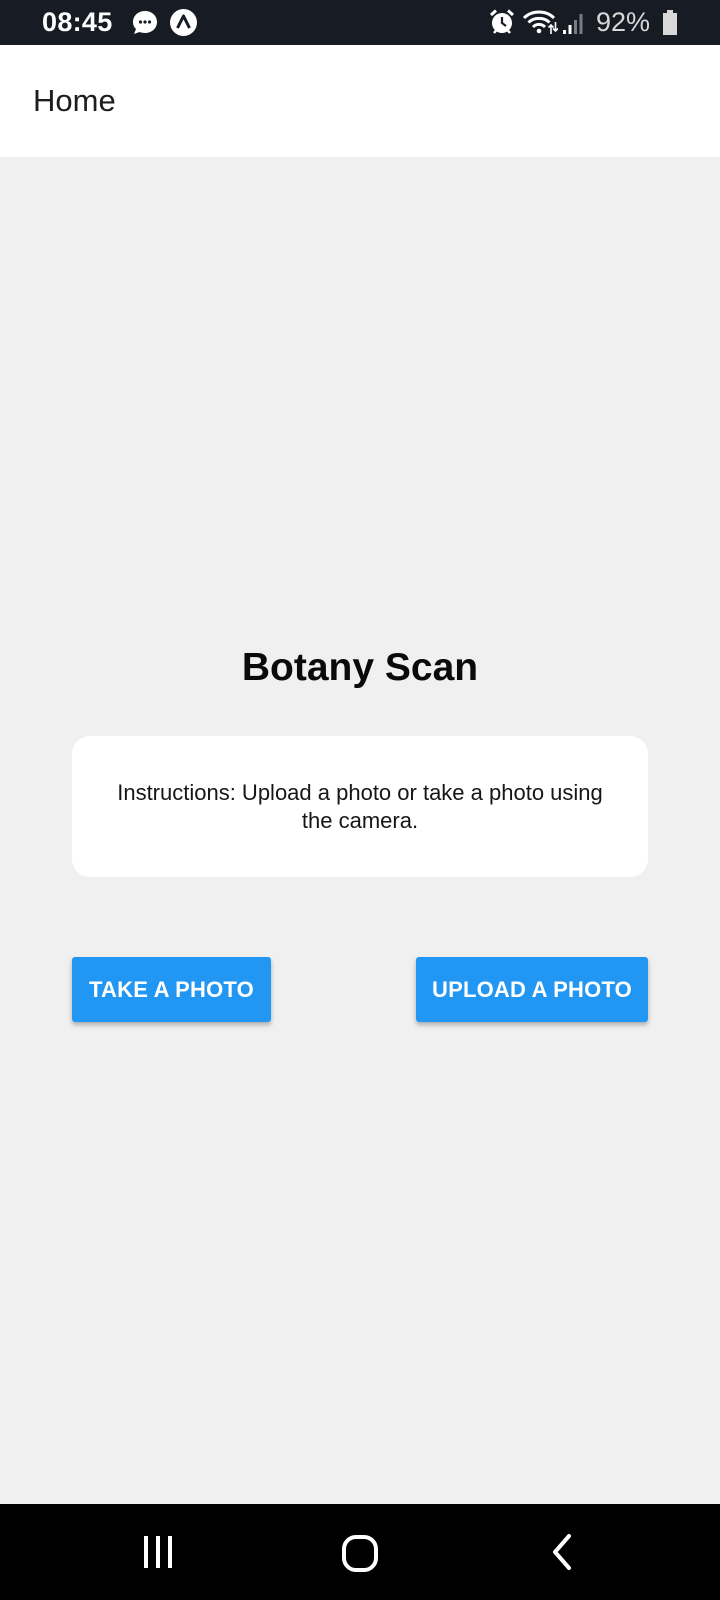  I want to click on upload-photo-button: UPLOAD A PHOTO, so click(532, 989).